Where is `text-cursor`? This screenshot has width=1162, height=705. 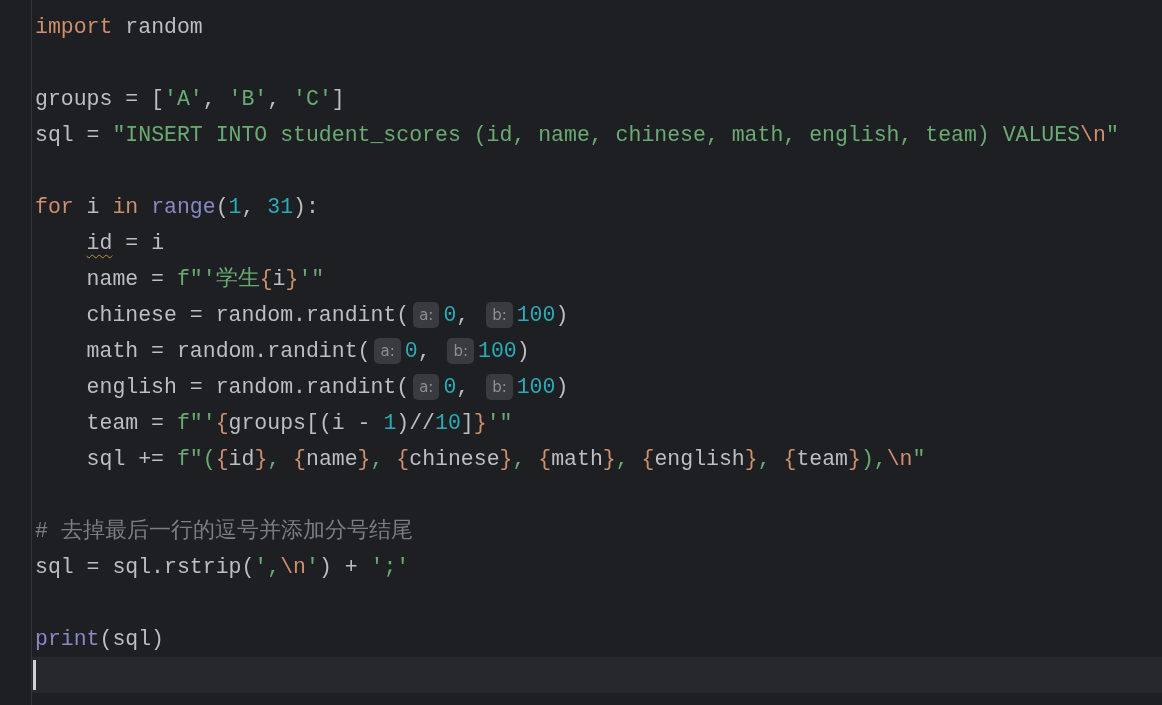
text-cursor is located at coordinates (34, 675).